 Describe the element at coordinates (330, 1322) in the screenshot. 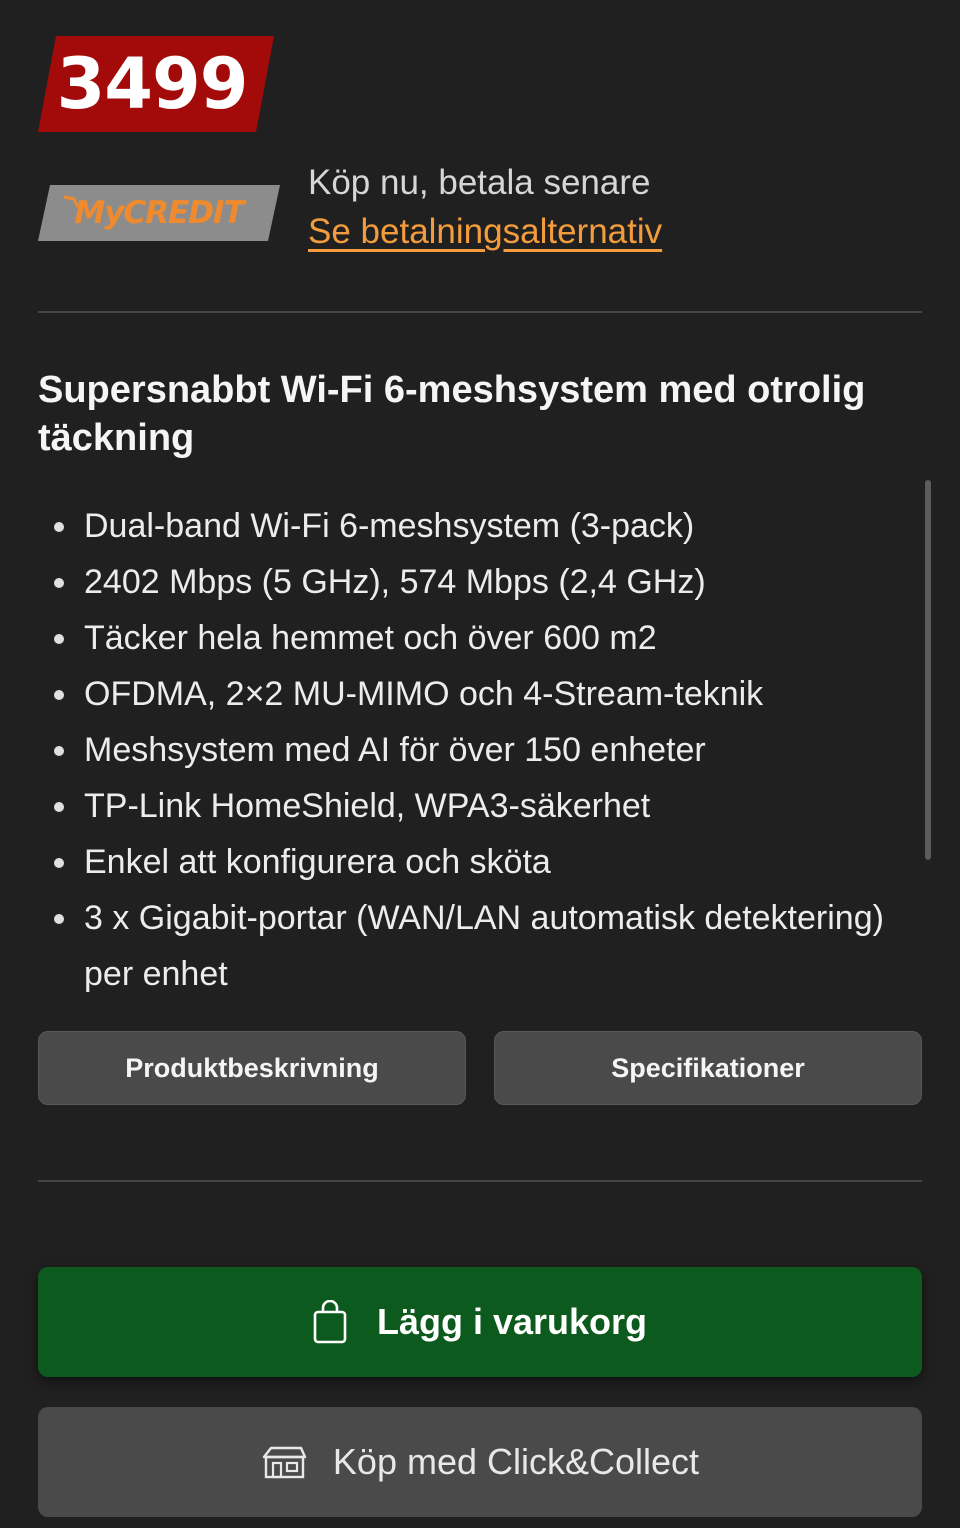

I see `shopping-bag-icon` at that location.